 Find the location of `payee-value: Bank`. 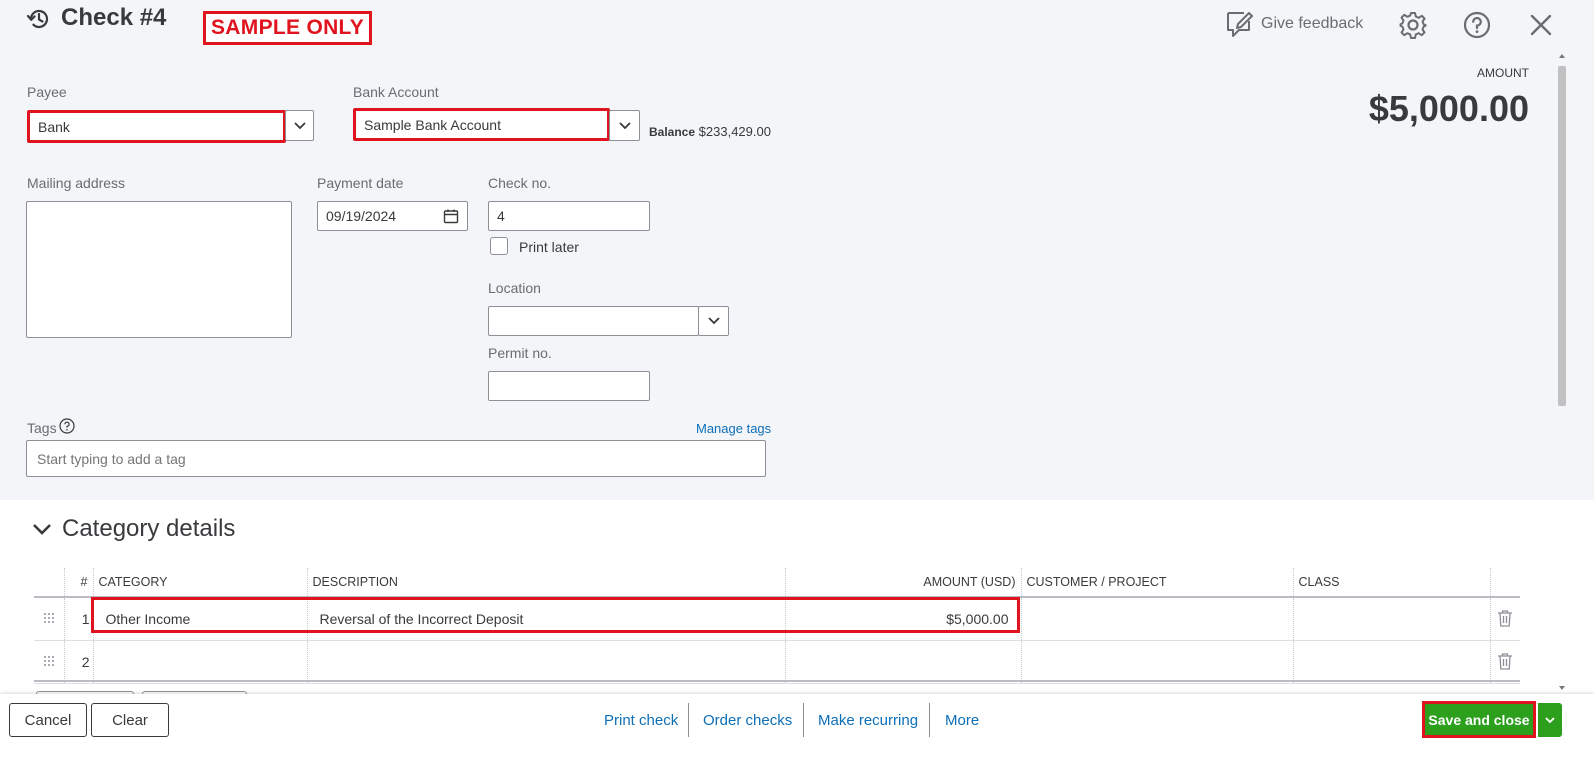

payee-value: Bank is located at coordinates (54, 126).